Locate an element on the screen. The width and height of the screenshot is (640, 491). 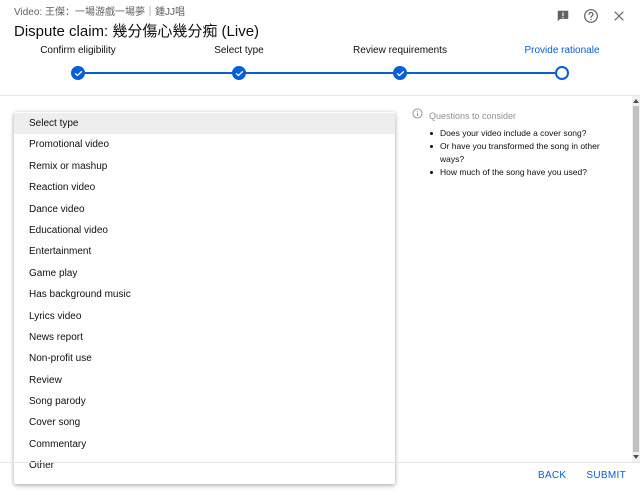
dropdown-option-remix-or-mashup: Remix or mashup is located at coordinates (204, 166).